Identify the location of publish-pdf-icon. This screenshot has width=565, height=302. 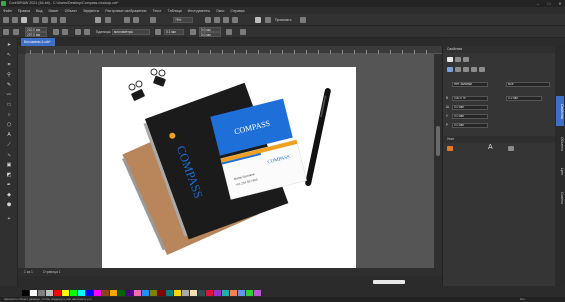
(153, 20).